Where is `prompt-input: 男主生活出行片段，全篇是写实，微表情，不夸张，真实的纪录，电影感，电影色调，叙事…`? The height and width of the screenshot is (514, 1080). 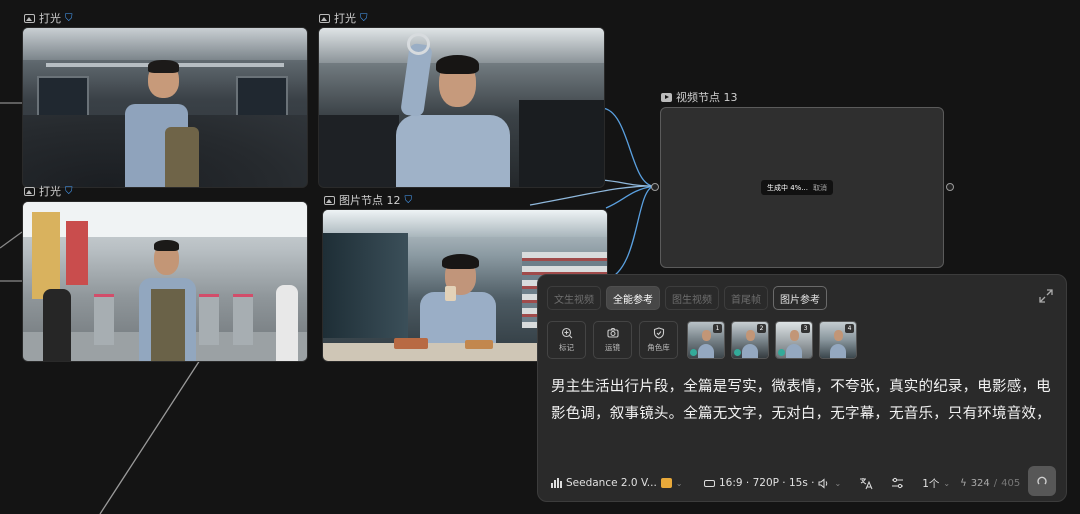 prompt-input: 男主生活出行片段，全篇是写实，微表情，不夸张，真实的纪录，电影感，电影色调，叙事… is located at coordinates (802, 401).